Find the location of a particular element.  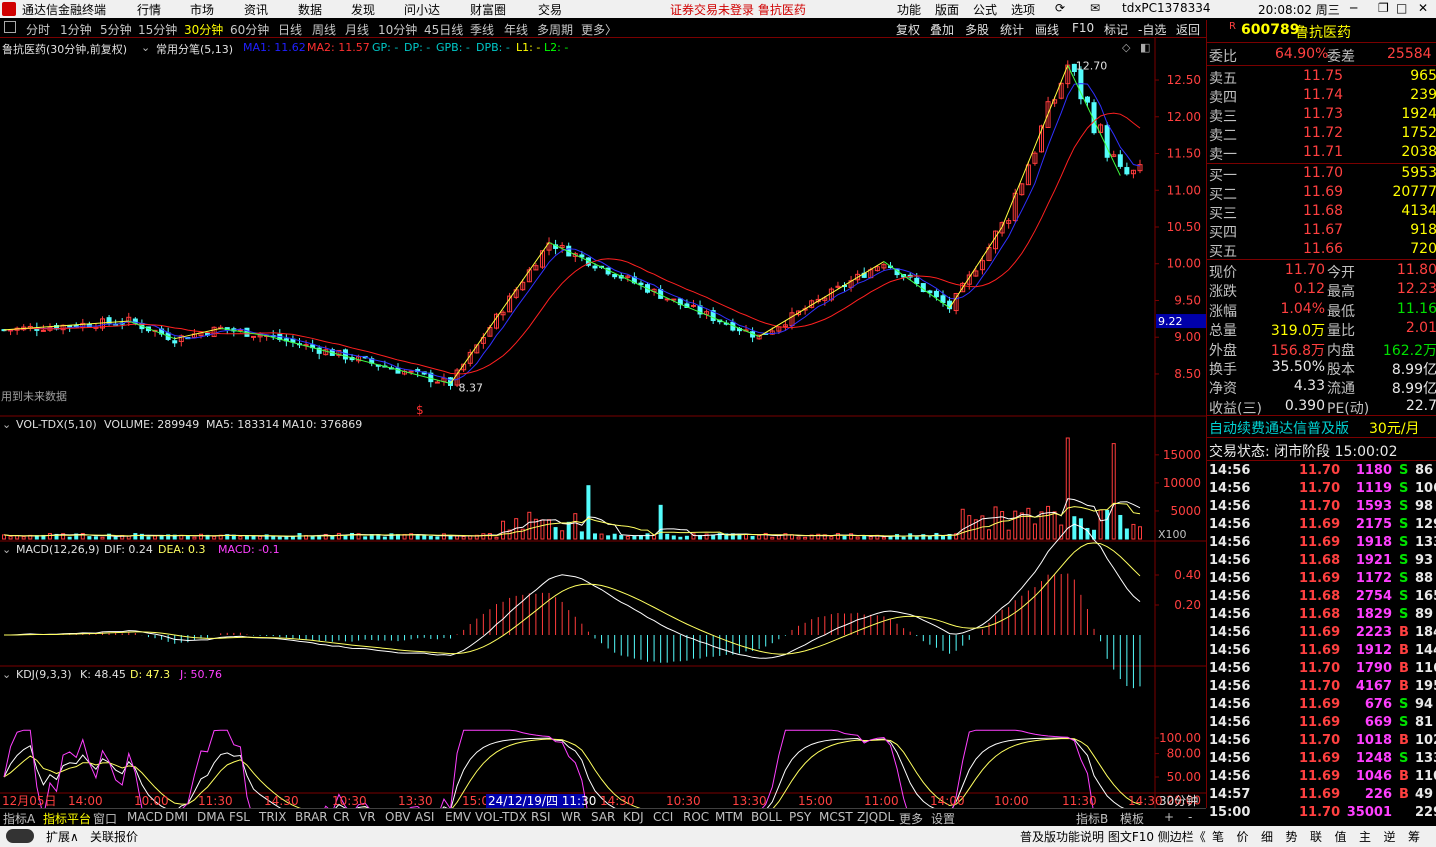

menu-item-banmian: 版面 is located at coordinates (947, 9).